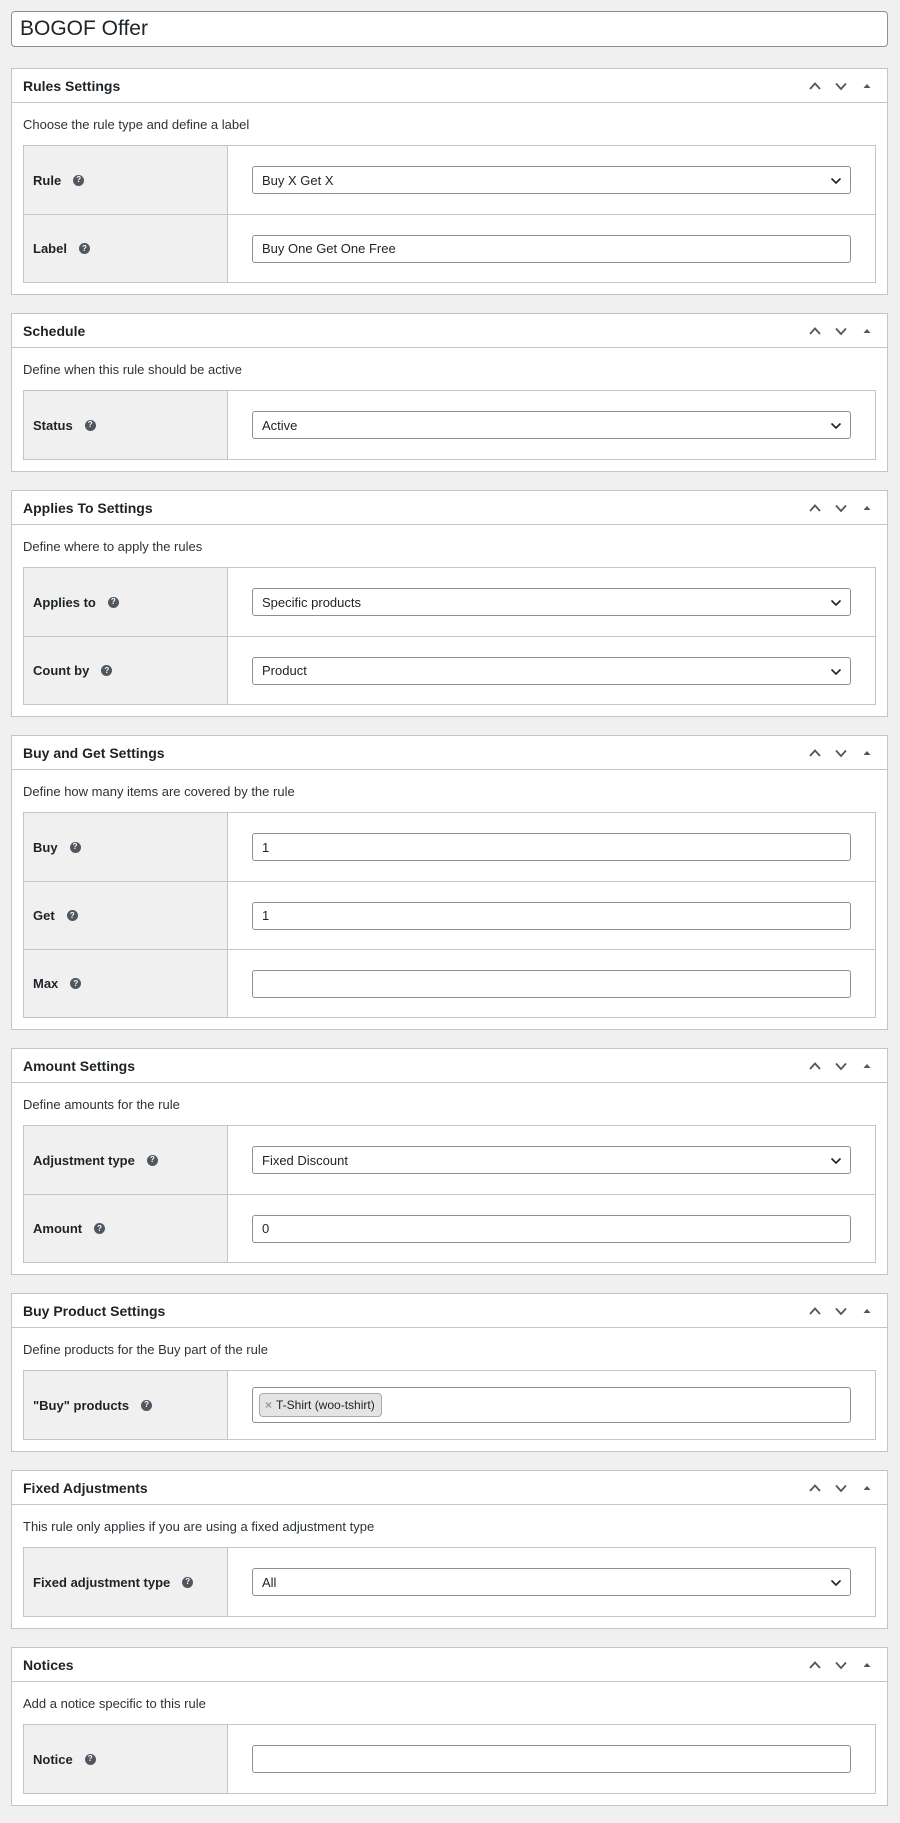 Image resolution: width=900 pixels, height=1823 pixels. I want to click on panel-title: Applies To Settings, so click(88, 507).